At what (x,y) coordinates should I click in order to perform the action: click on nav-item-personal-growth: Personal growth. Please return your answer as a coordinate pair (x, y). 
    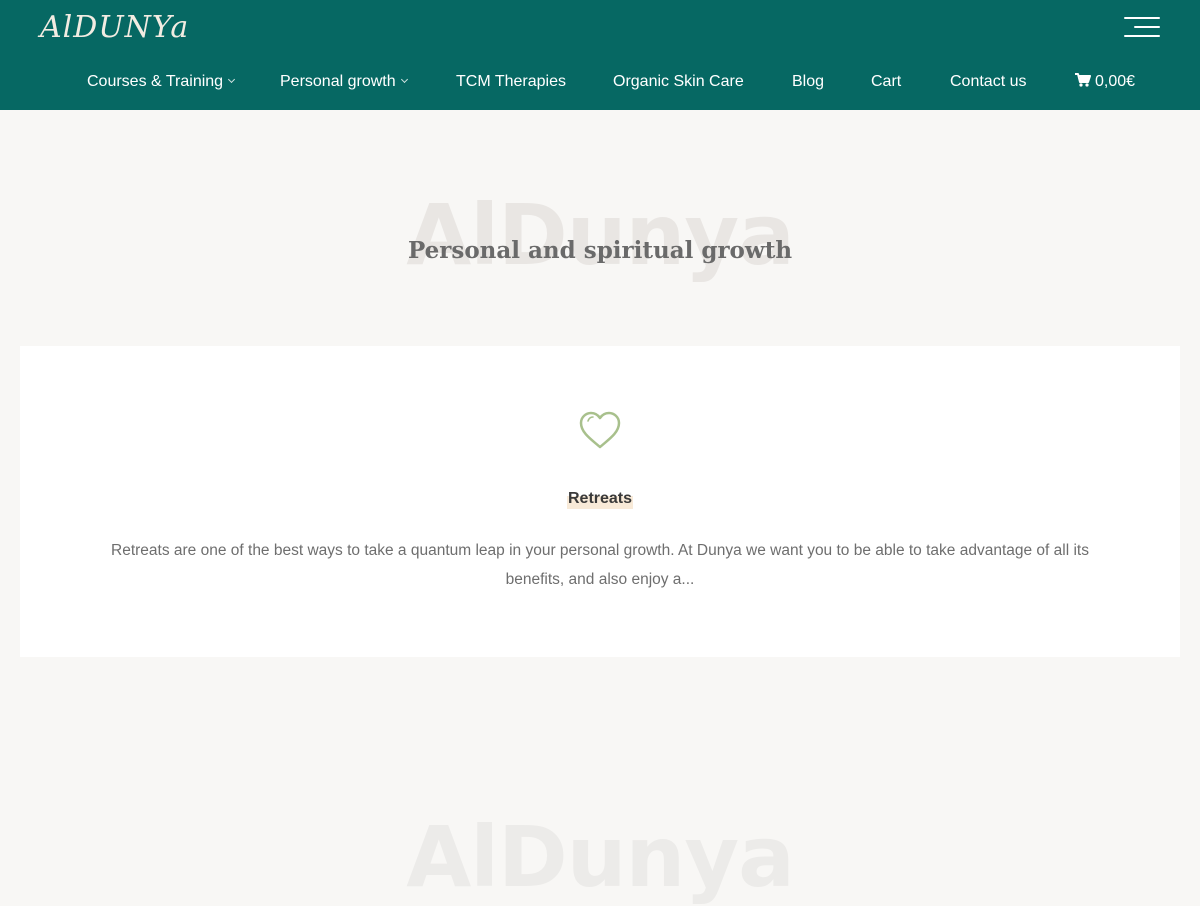
    Looking at the image, I should click on (344, 82).